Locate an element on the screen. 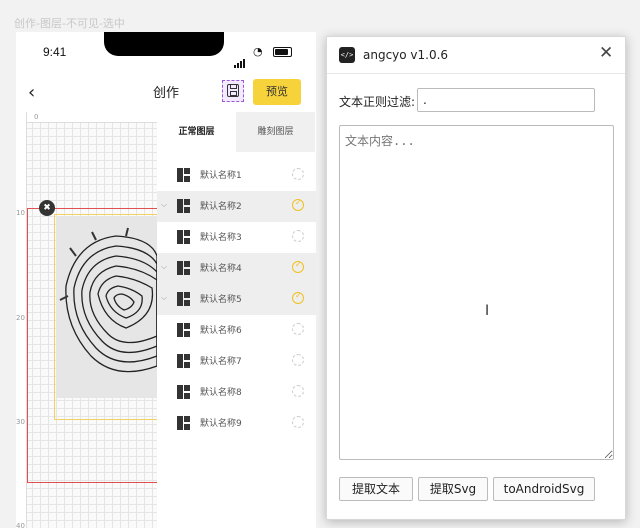 This screenshot has height=528, width=640. filter-input is located at coordinates (506, 100).